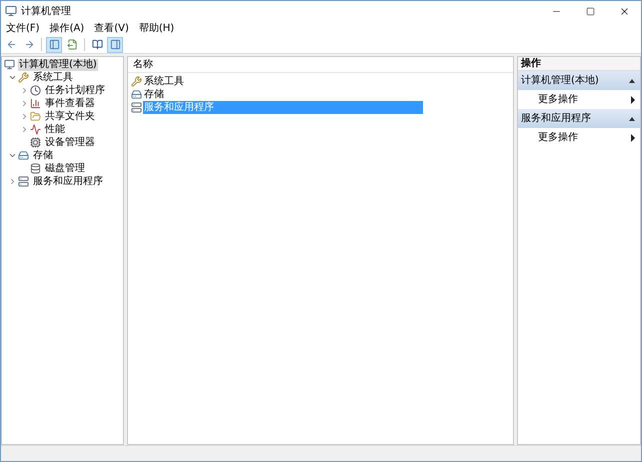  What do you see at coordinates (23, 28) in the screenshot?
I see `menu-item: 文件(F)` at bounding box center [23, 28].